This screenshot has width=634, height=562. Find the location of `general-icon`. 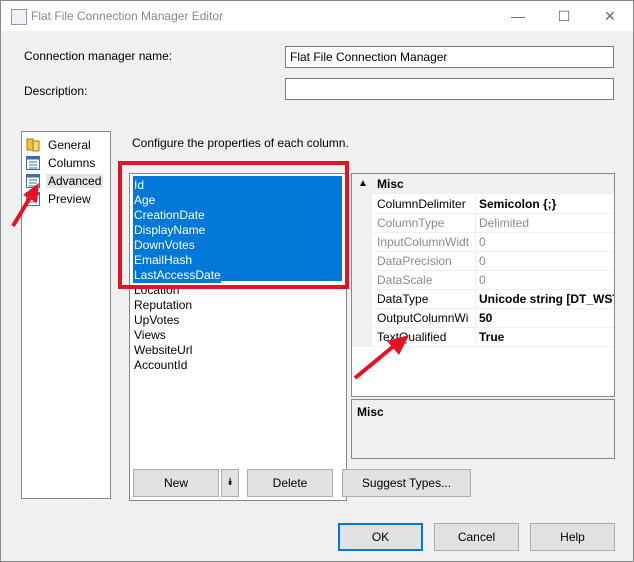

general-icon is located at coordinates (33, 145).